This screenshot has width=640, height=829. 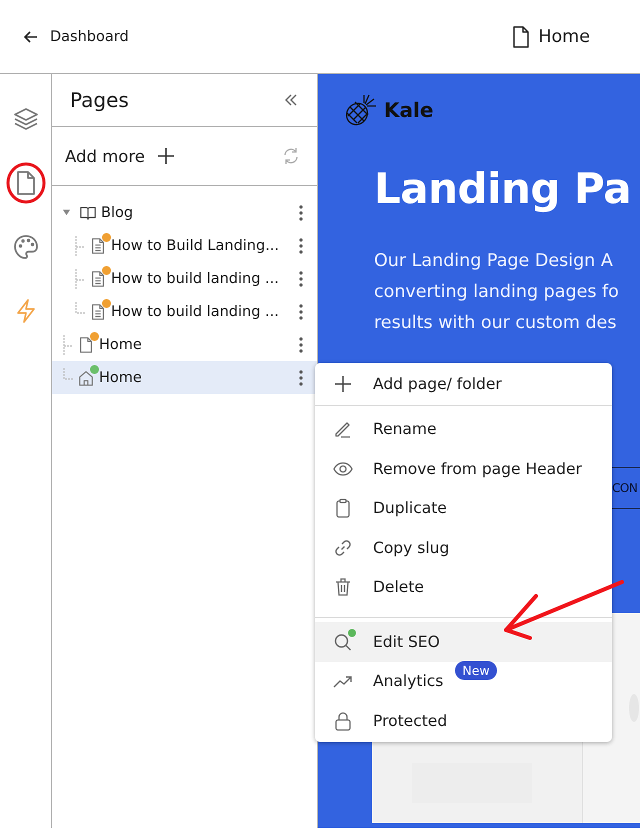 What do you see at coordinates (463, 508) in the screenshot?
I see `menu-item: Duplicate` at bounding box center [463, 508].